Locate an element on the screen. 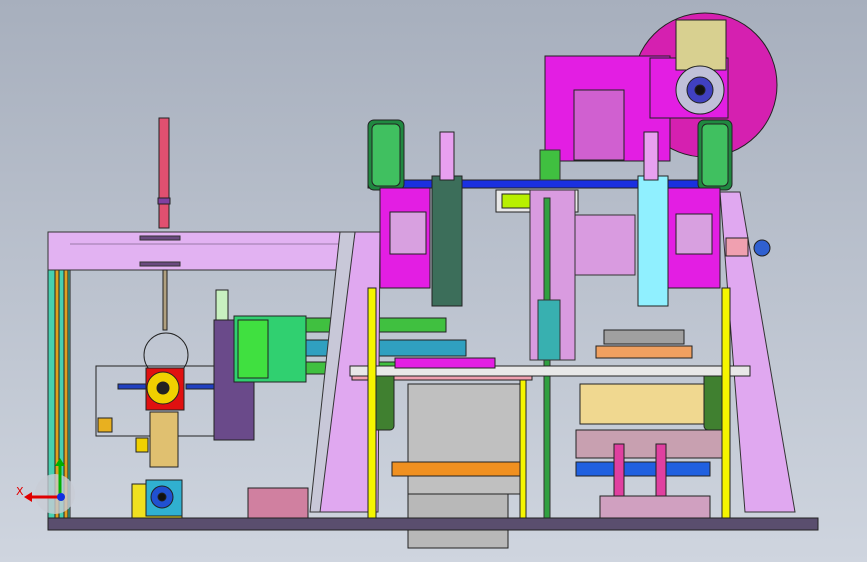 This screenshot has height=562, width=867. left-arm is located at coordinates (198, 251).